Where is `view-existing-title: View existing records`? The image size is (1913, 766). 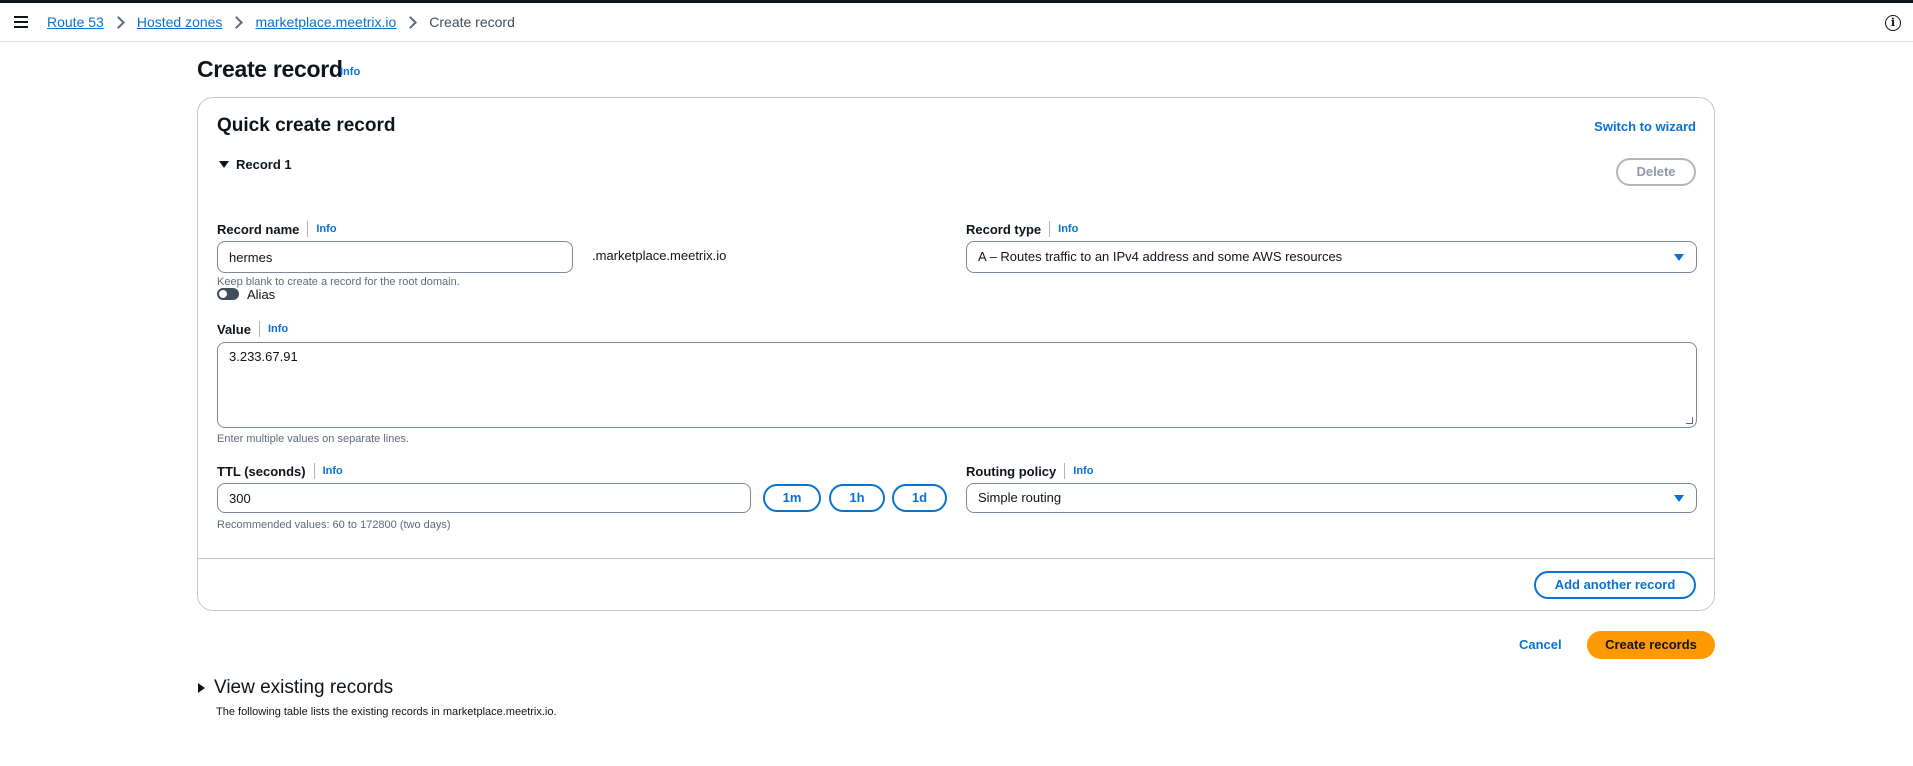
view-existing-title: View existing records is located at coordinates (304, 687).